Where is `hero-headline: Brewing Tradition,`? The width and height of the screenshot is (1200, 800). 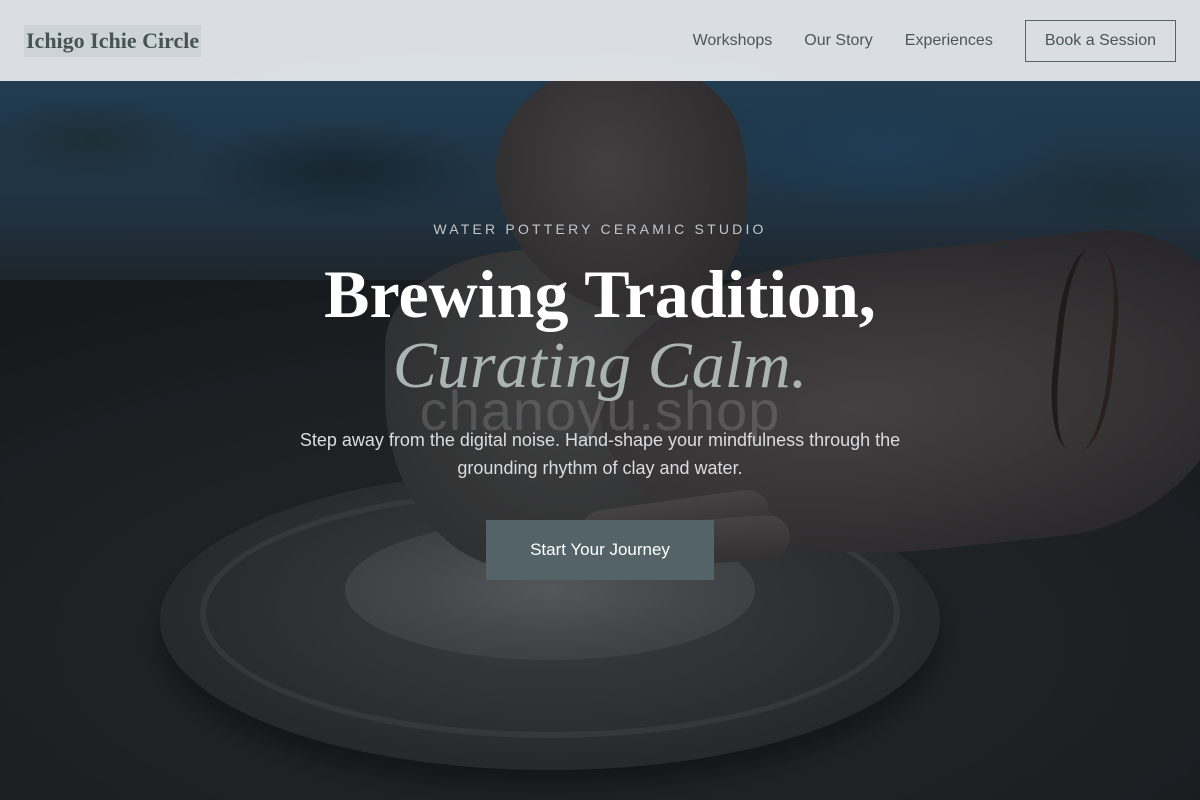
hero-headline: Brewing Tradition, is located at coordinates (600, 294).